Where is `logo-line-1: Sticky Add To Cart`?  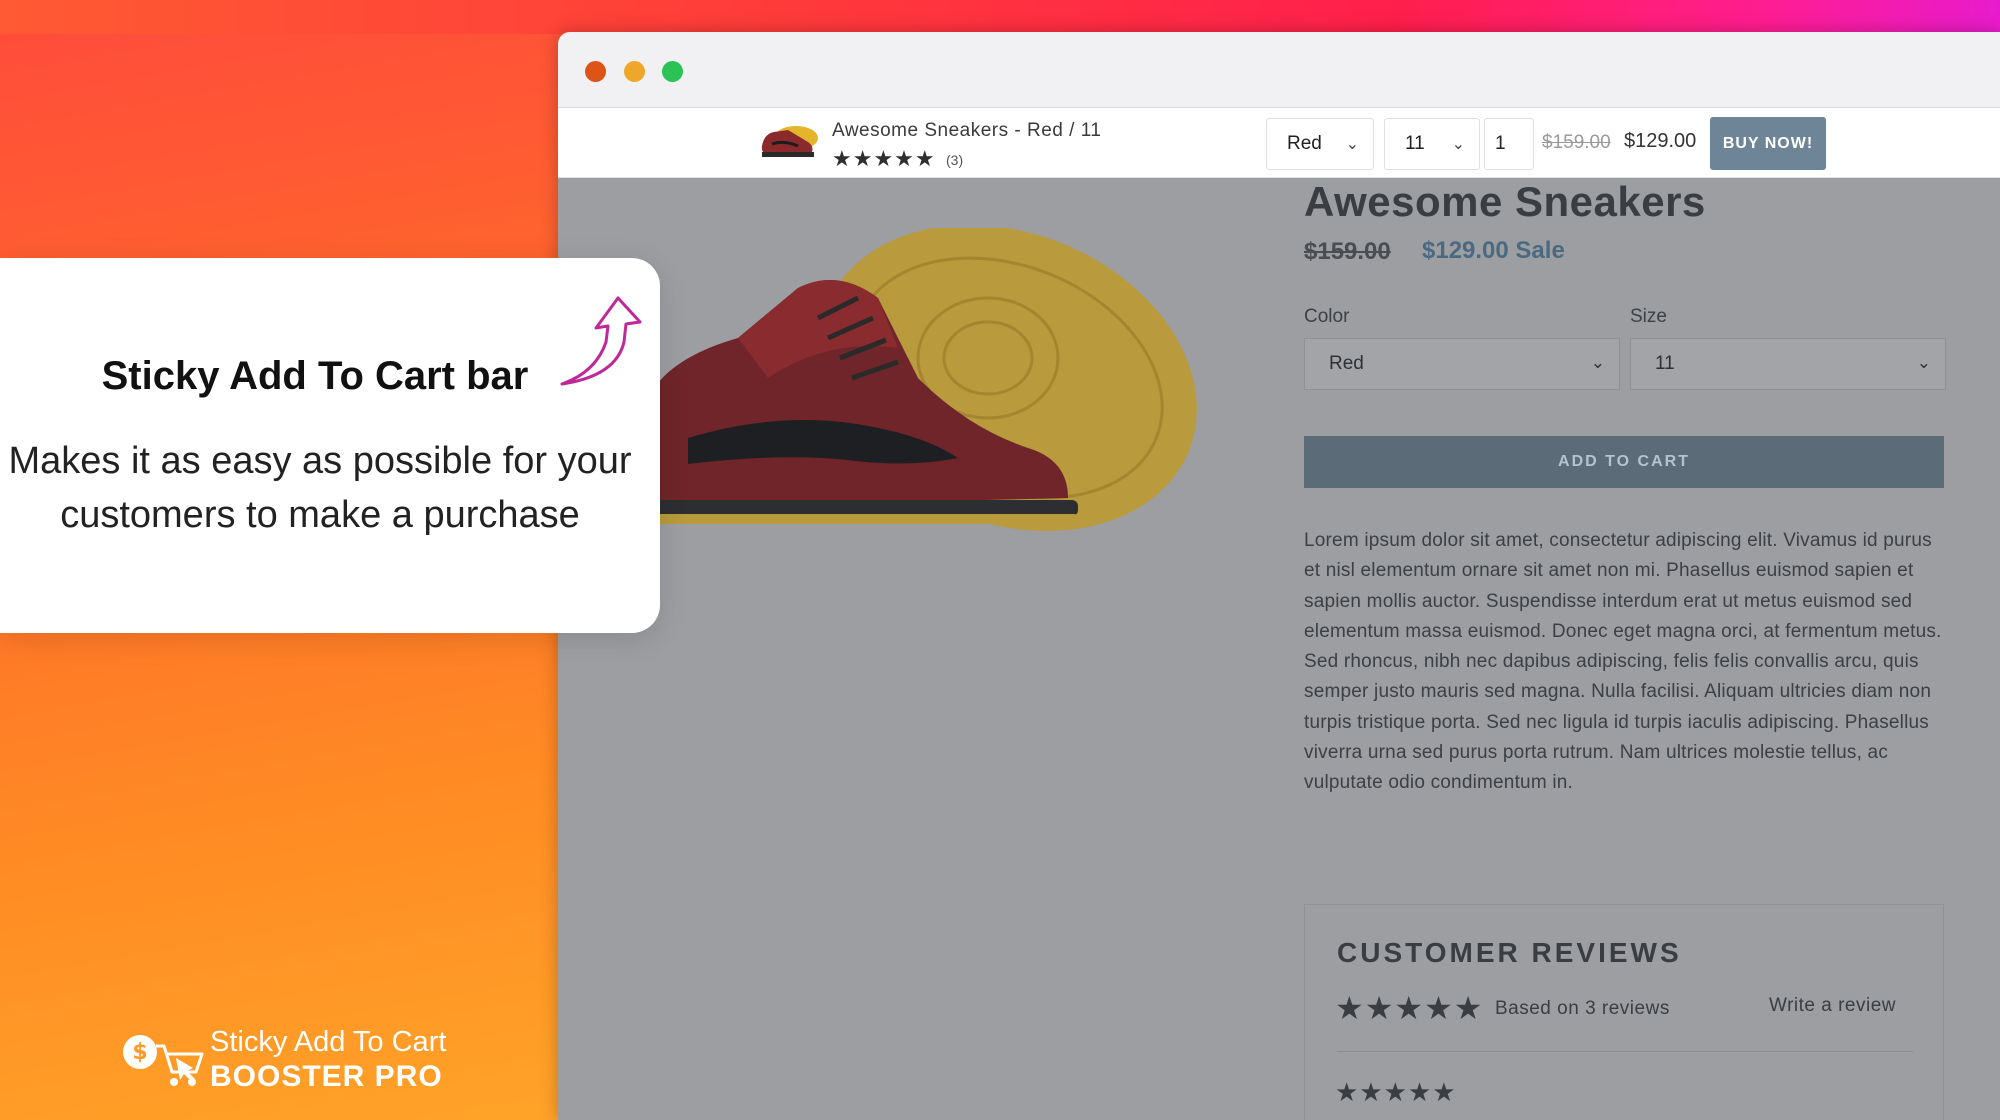
logo-line-1: Sticky Add To Cart is located at coordinates (328, 1042).